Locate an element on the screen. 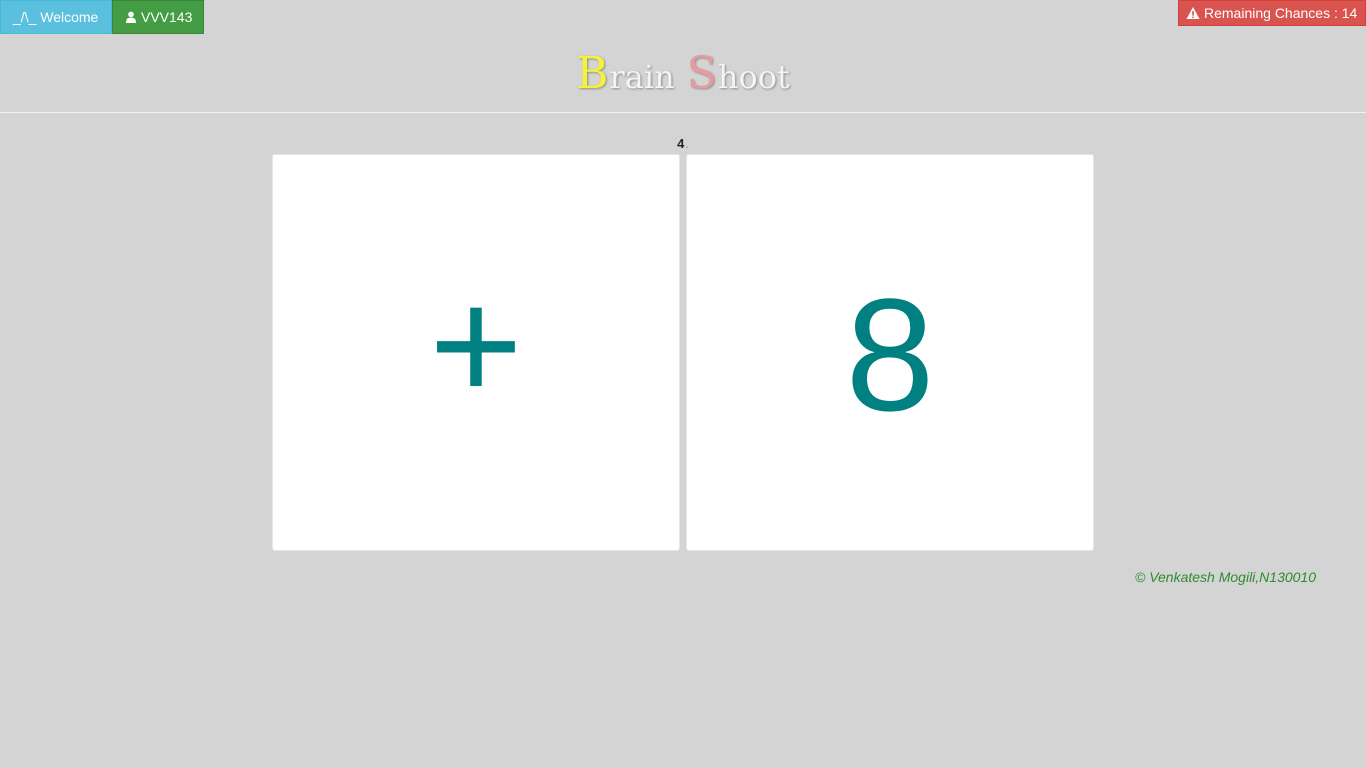  brand-wordmark: B rain S hoot is located at coordinates (683, 74).